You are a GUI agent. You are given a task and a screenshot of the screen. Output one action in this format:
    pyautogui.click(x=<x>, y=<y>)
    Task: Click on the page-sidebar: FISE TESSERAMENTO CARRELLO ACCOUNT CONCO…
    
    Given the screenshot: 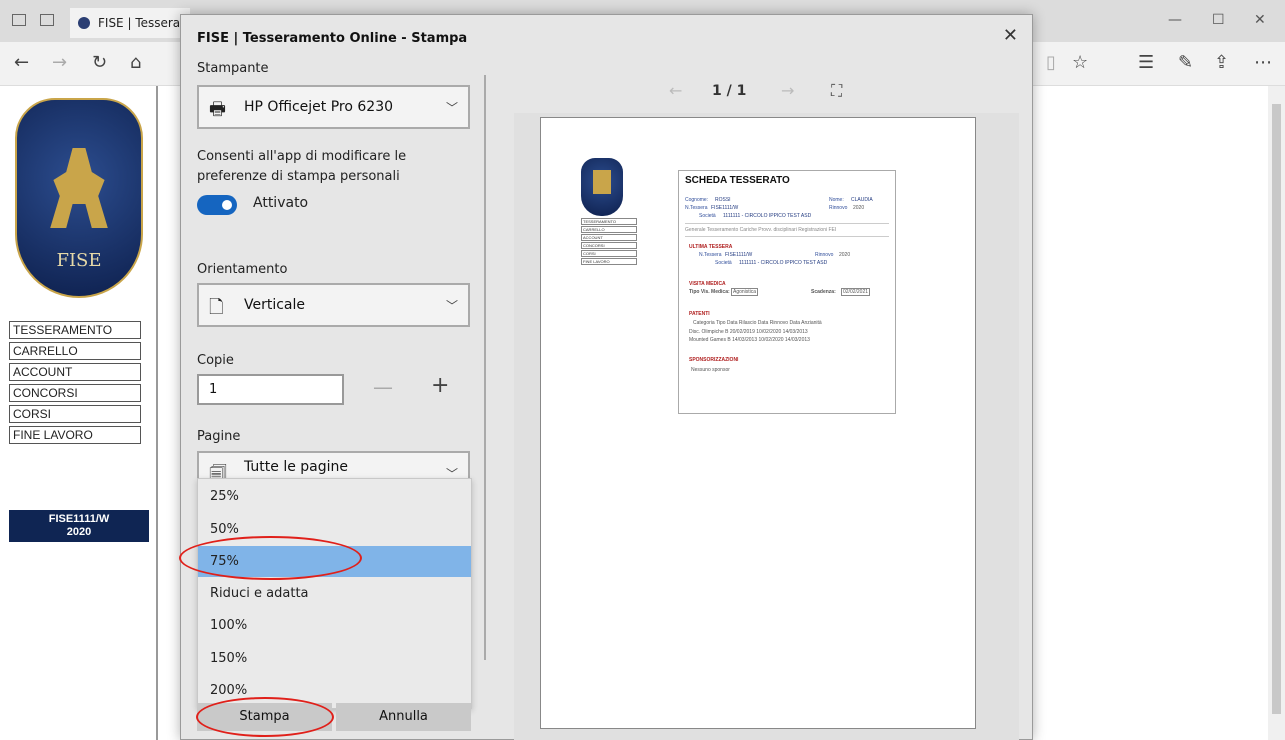 What is the action you would take?
    pyautogui.click(x=79, y=413)
    